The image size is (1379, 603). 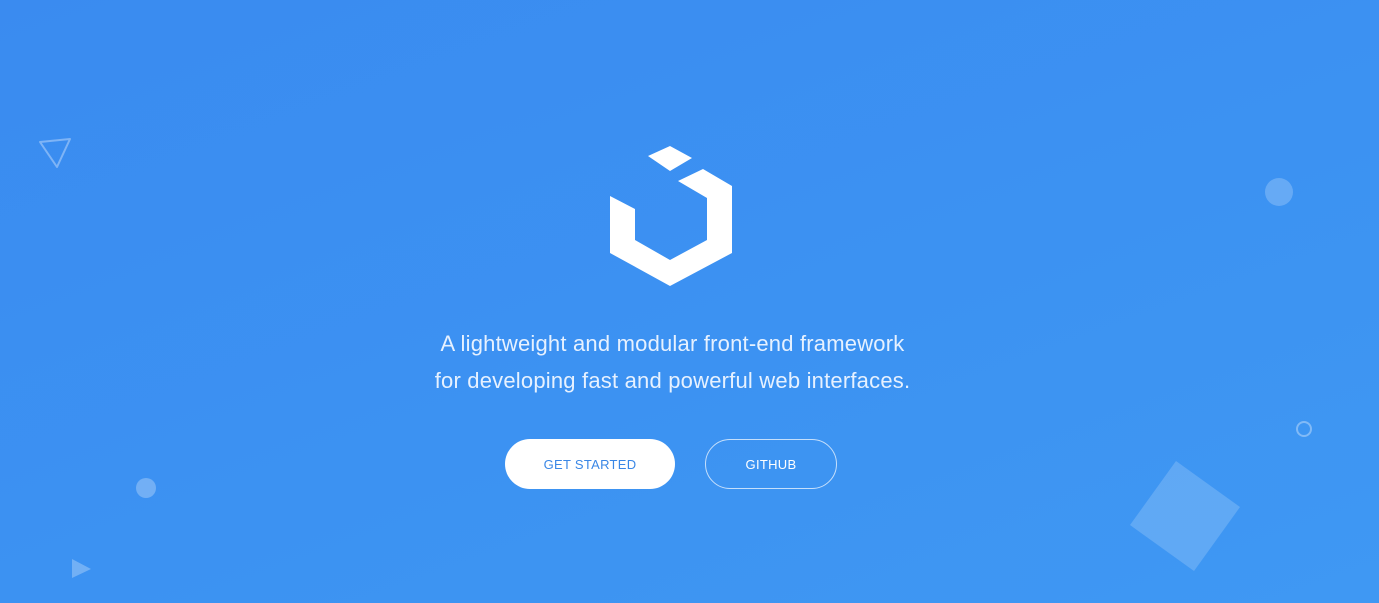 What do you see at coordinates (671, 216) in the screenshot?
I see `uikit-logo-icon` at bounding box center [671, 216].